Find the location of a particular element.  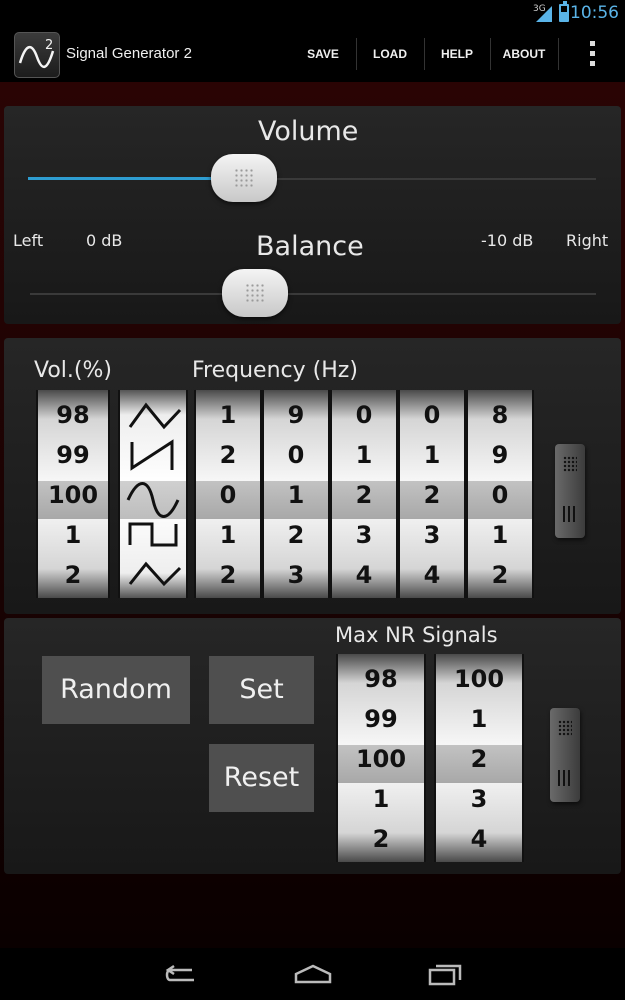

wheel-value: 8 is located at coordinates (500, 415).